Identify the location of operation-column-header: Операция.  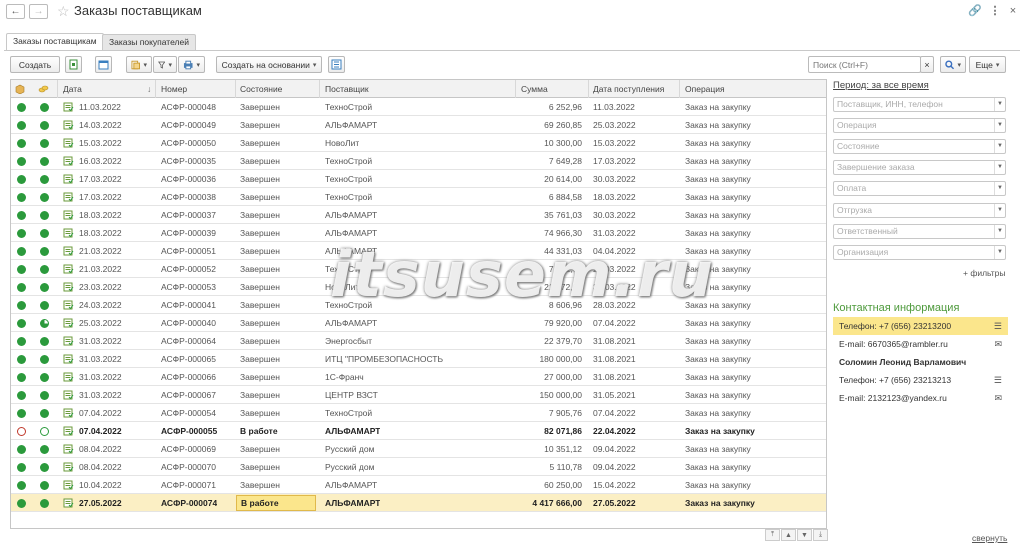
(705, 89).